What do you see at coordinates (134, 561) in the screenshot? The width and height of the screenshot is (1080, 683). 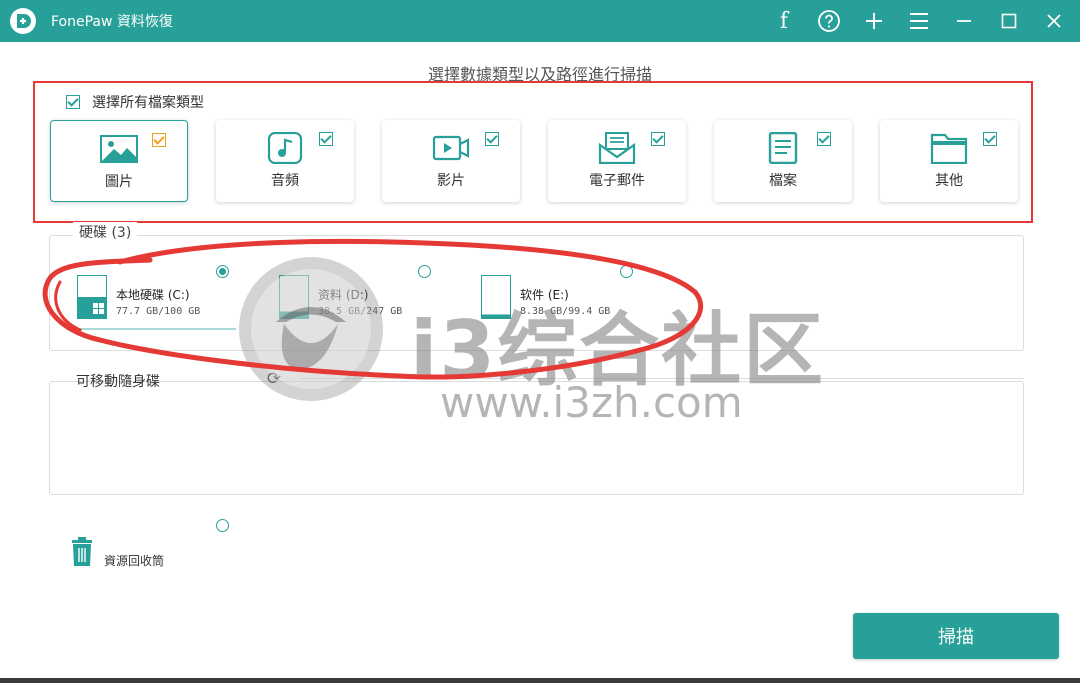 I see `recycle-bin-label: 資源回收筒` at bounding box center [134, 561].